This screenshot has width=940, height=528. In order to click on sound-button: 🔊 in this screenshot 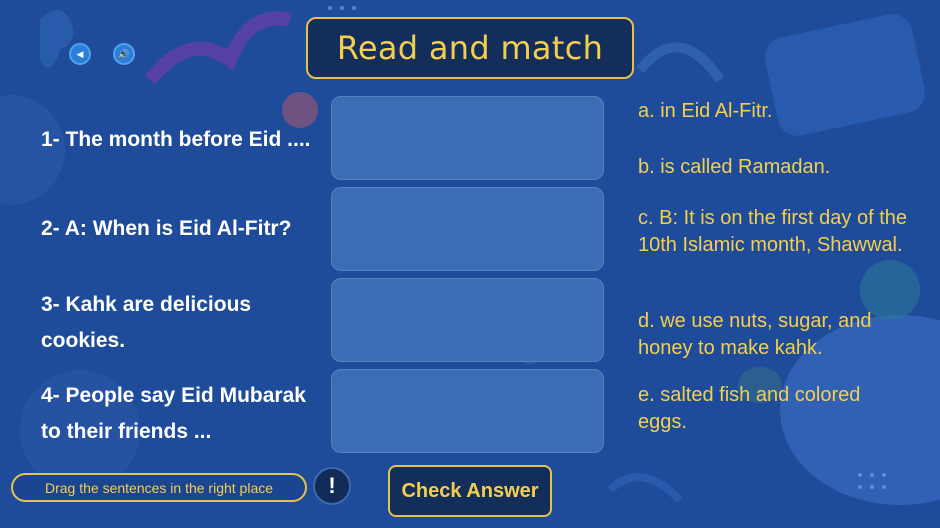, I will do `click(124, 54)`.